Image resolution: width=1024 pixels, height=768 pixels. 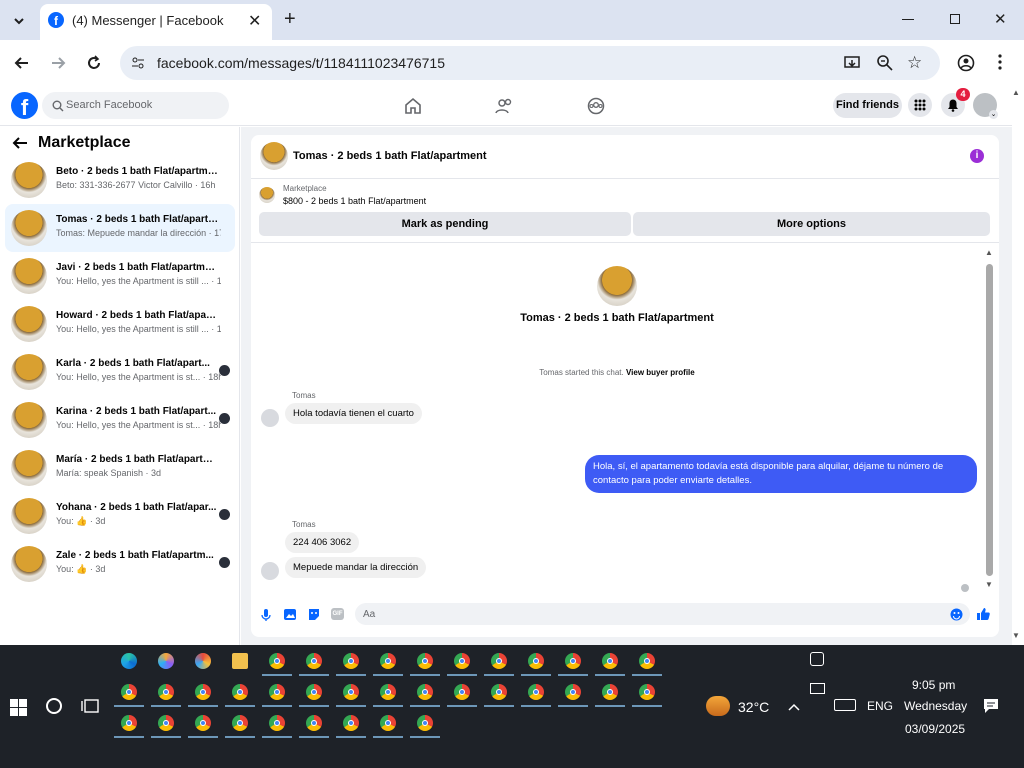 What do you see at coordinates (852, 65) in the screenshot?
I see `install-app-icon` at bounding box center [852, 65].